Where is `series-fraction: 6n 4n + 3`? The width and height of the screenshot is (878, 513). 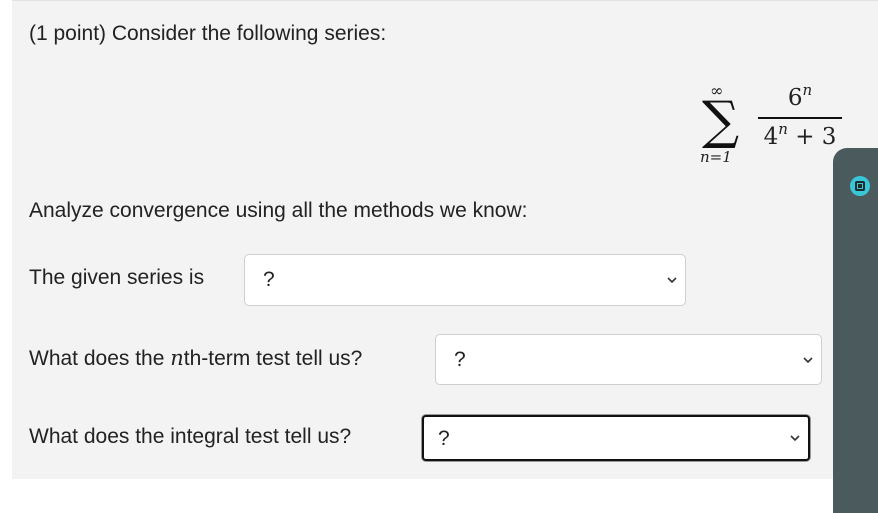
series-fraction: 6n 4n + 3 is located at coordinates (800, 117).